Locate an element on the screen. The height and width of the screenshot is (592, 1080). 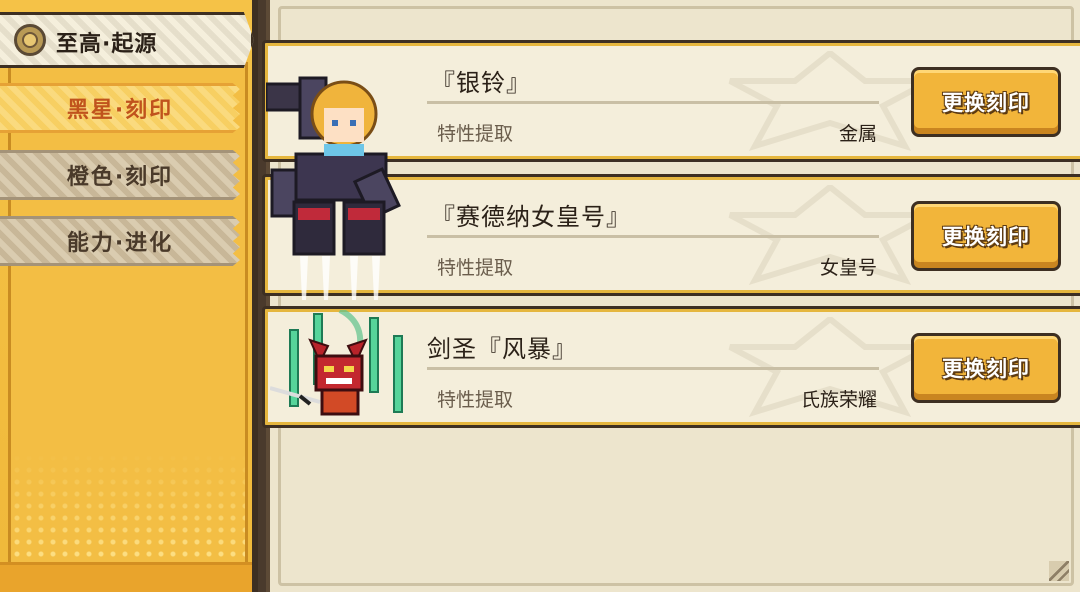
sidebar-footer is located at coordinates (126, 577).